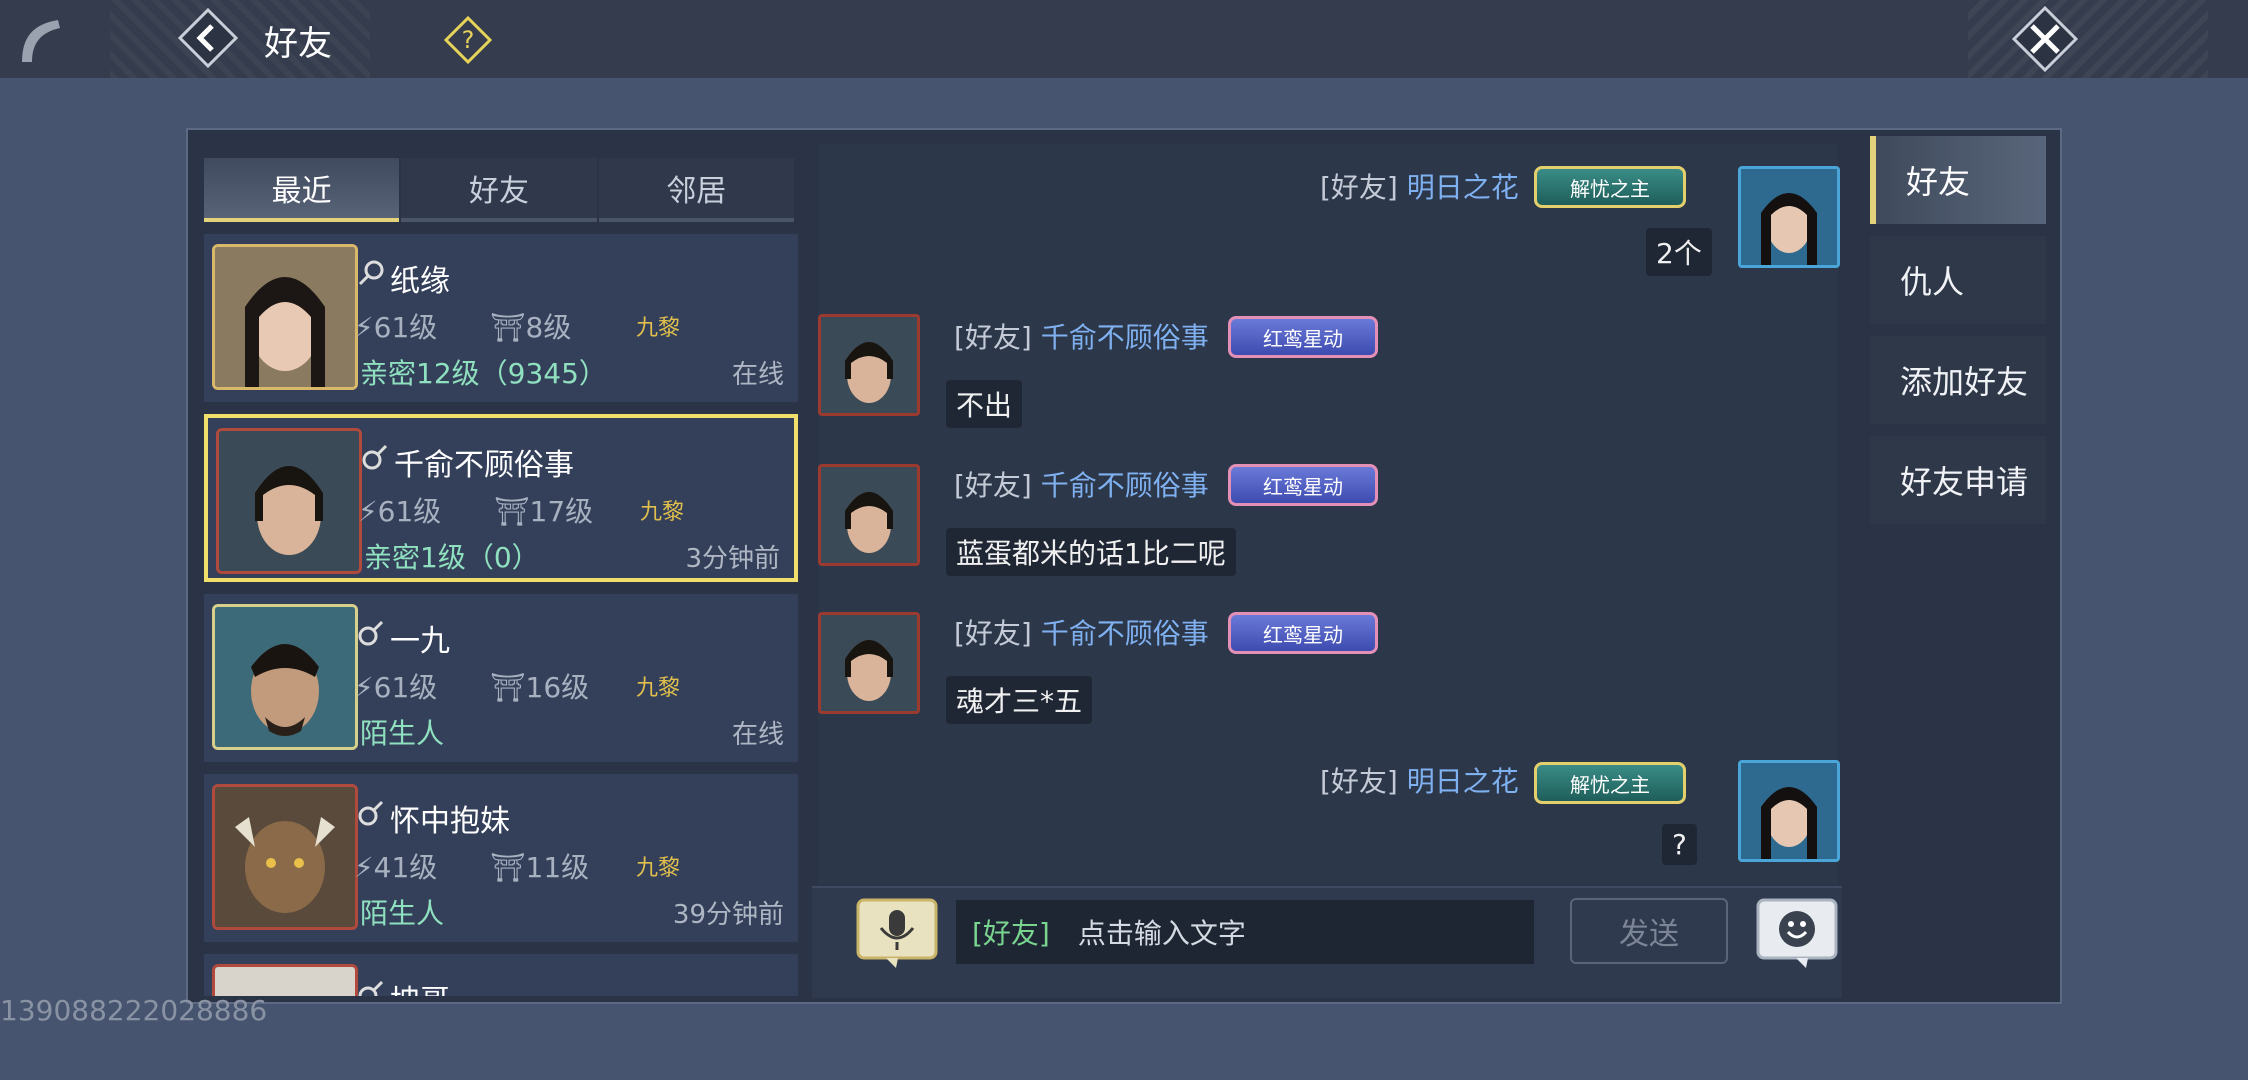 This screenshot has width=2248, height=1080. Describe the element at coordinates (1649, 931) in the screenshot. I see `send-button: 发送` at that location.